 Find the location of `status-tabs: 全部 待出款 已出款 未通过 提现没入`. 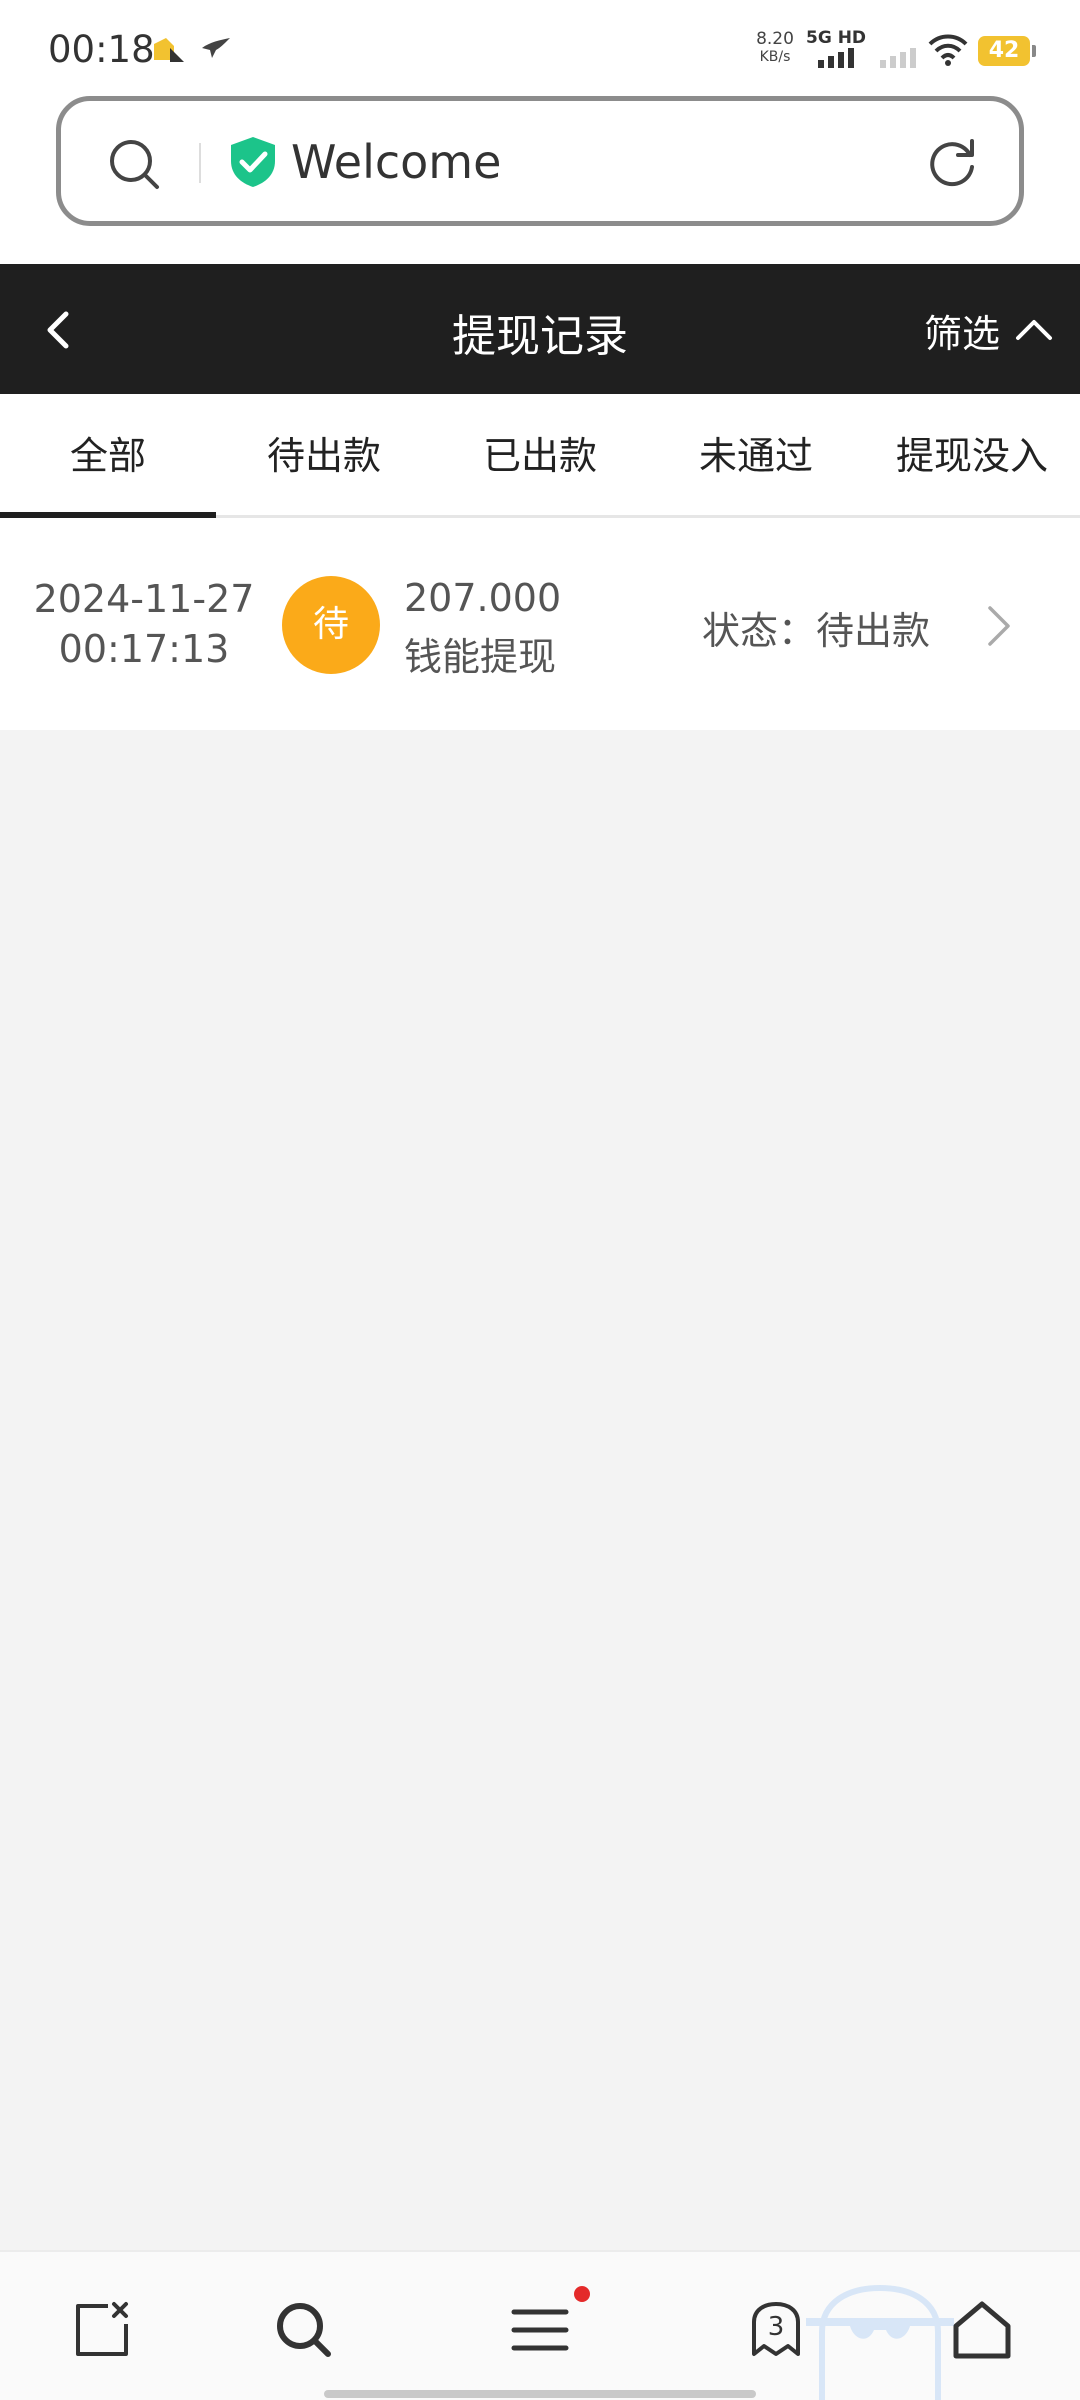

status-tabs: 全部 待出款 已出款 未通过 提现没入 is located at coordinates (540, 456).